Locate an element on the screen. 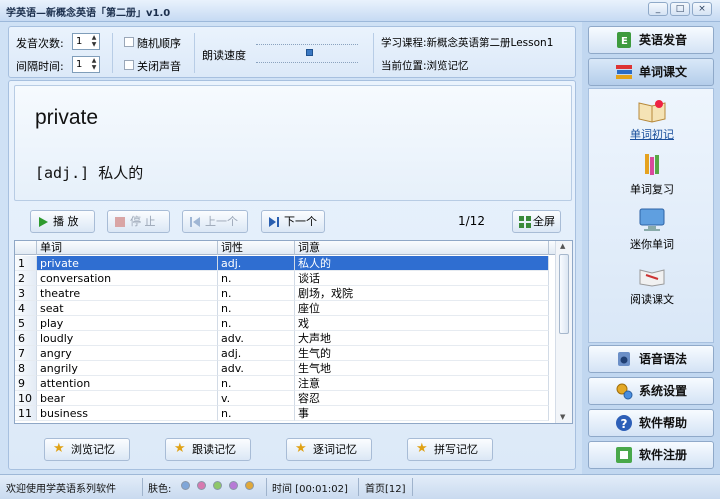 Image resolution: width=720 pixels, height=499 pixels. word-counter: 1/12 is located at coordinates (471, 221).